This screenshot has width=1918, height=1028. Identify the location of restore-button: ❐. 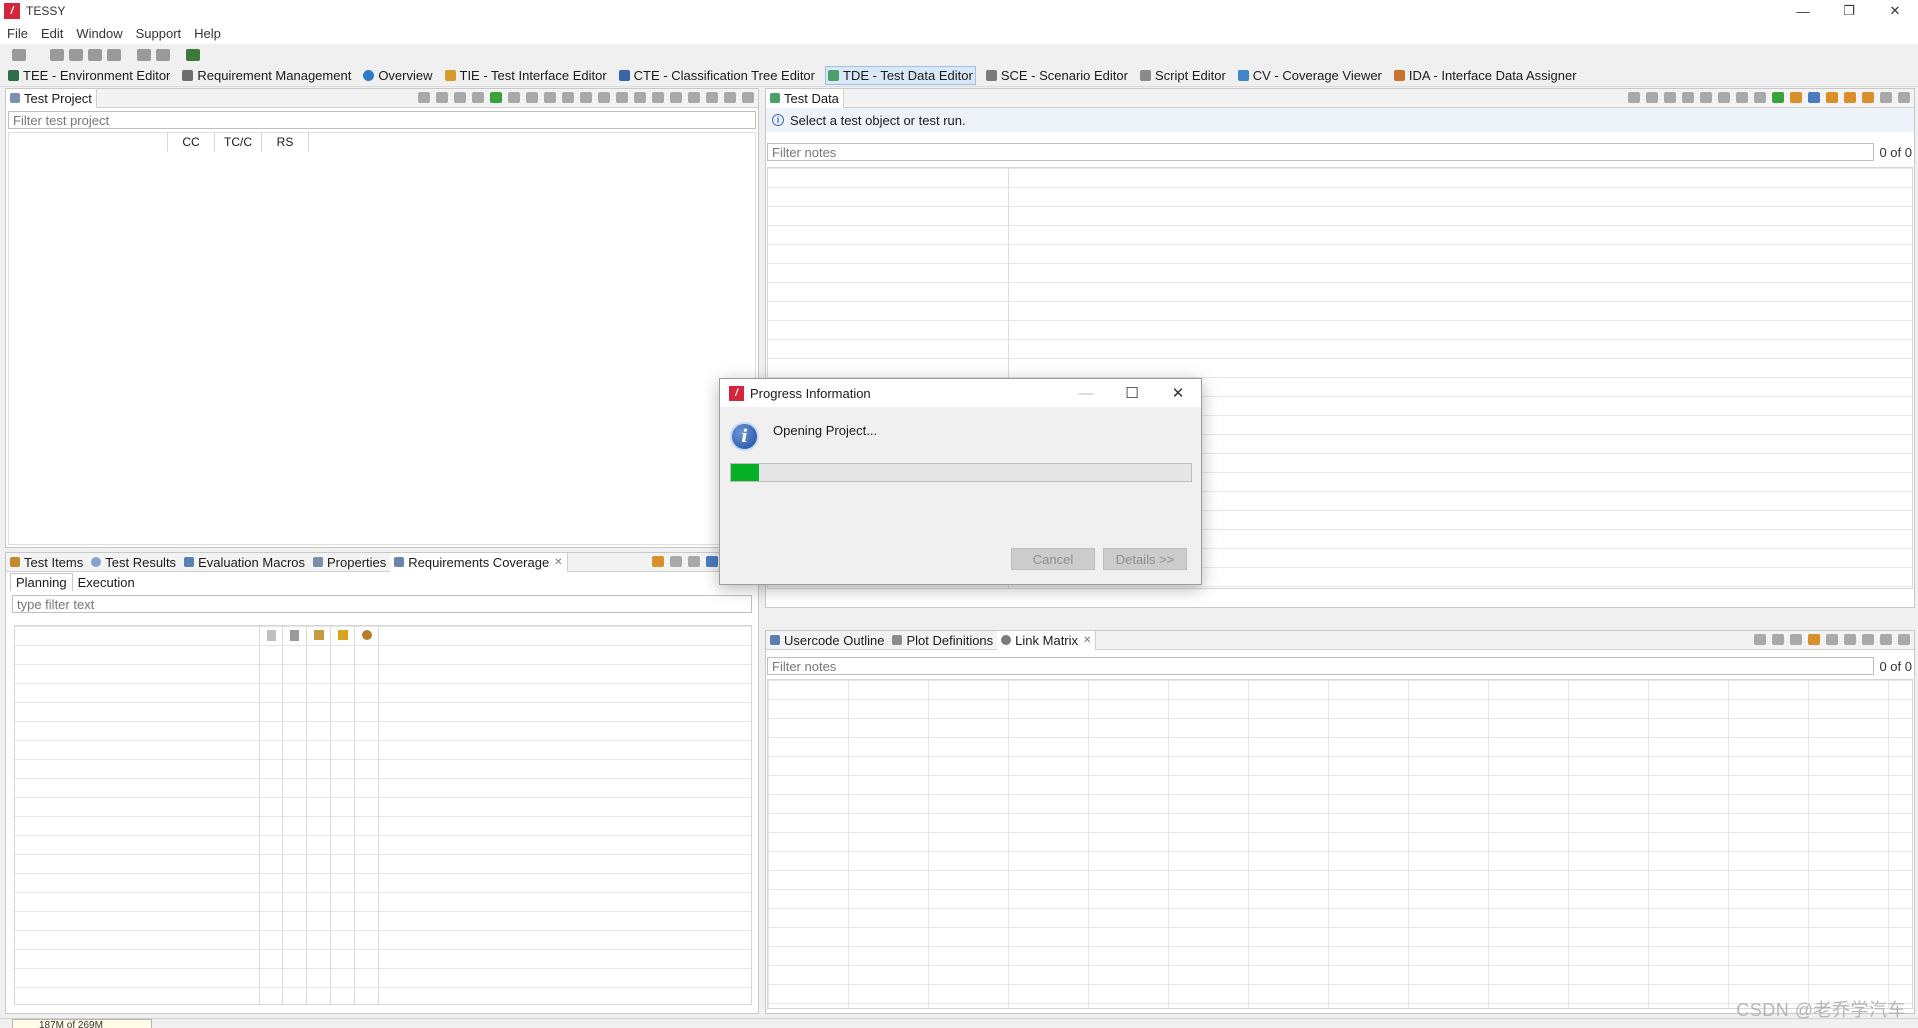
(1849, 11).